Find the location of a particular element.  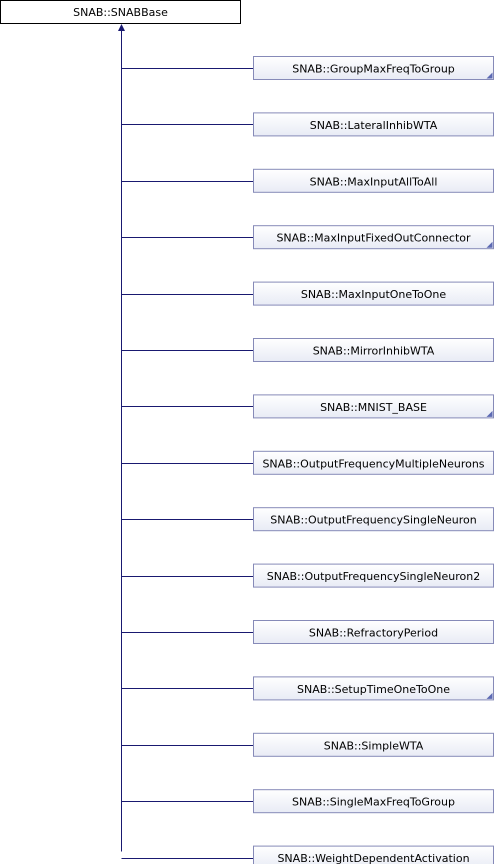

derived-class-node: SNAB::MNIST_BASE is located at coordinates (307, 406).